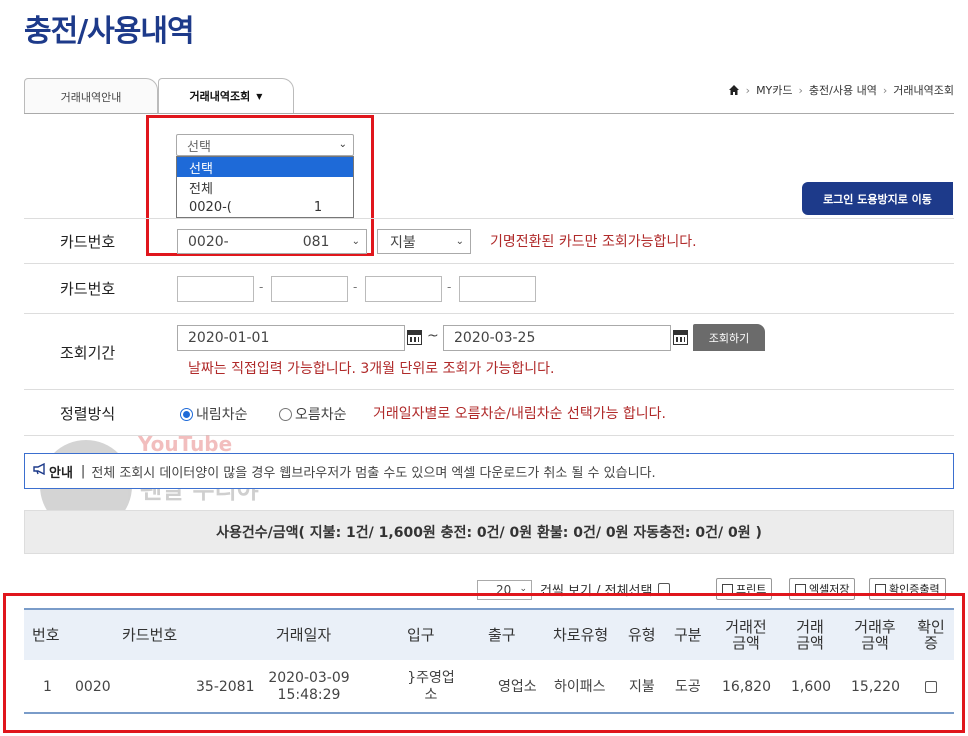 The image size is (968, 736). What do you see at coordinates (222, 415) in the screenshot?
I see `sort-desc-label: 내림차순` at bounding box center [222, 415].